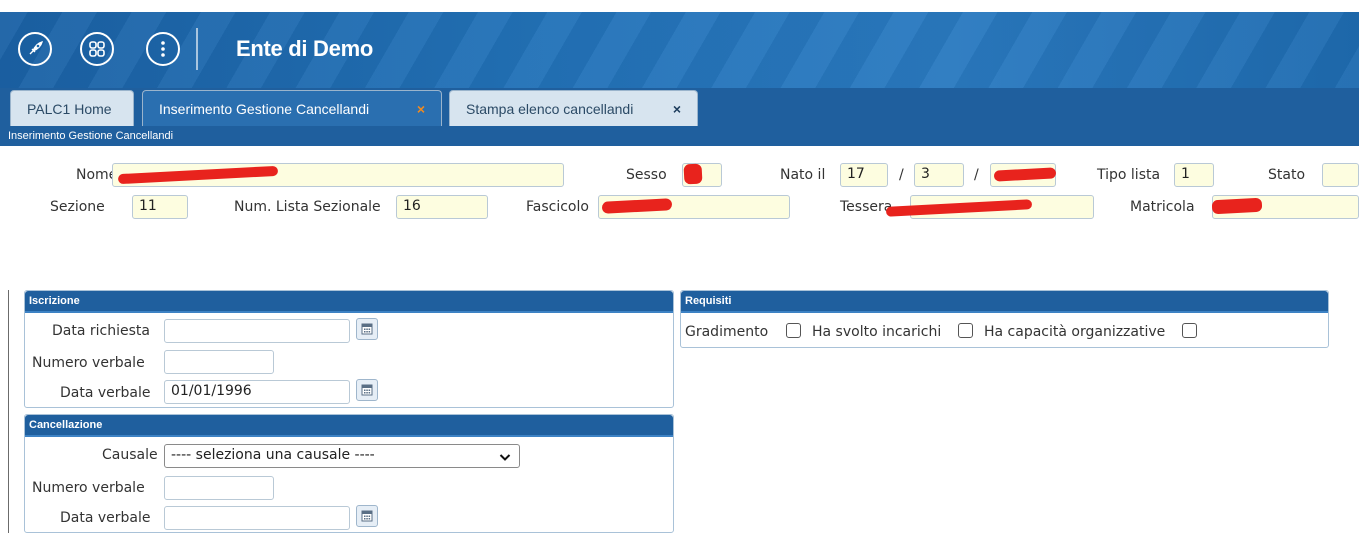 This screenshot has width=1359, height=533. I want to click on tab-stampa-elenco-cancellandi: Stampa elenco cancellandi ×, so click(573, 108).